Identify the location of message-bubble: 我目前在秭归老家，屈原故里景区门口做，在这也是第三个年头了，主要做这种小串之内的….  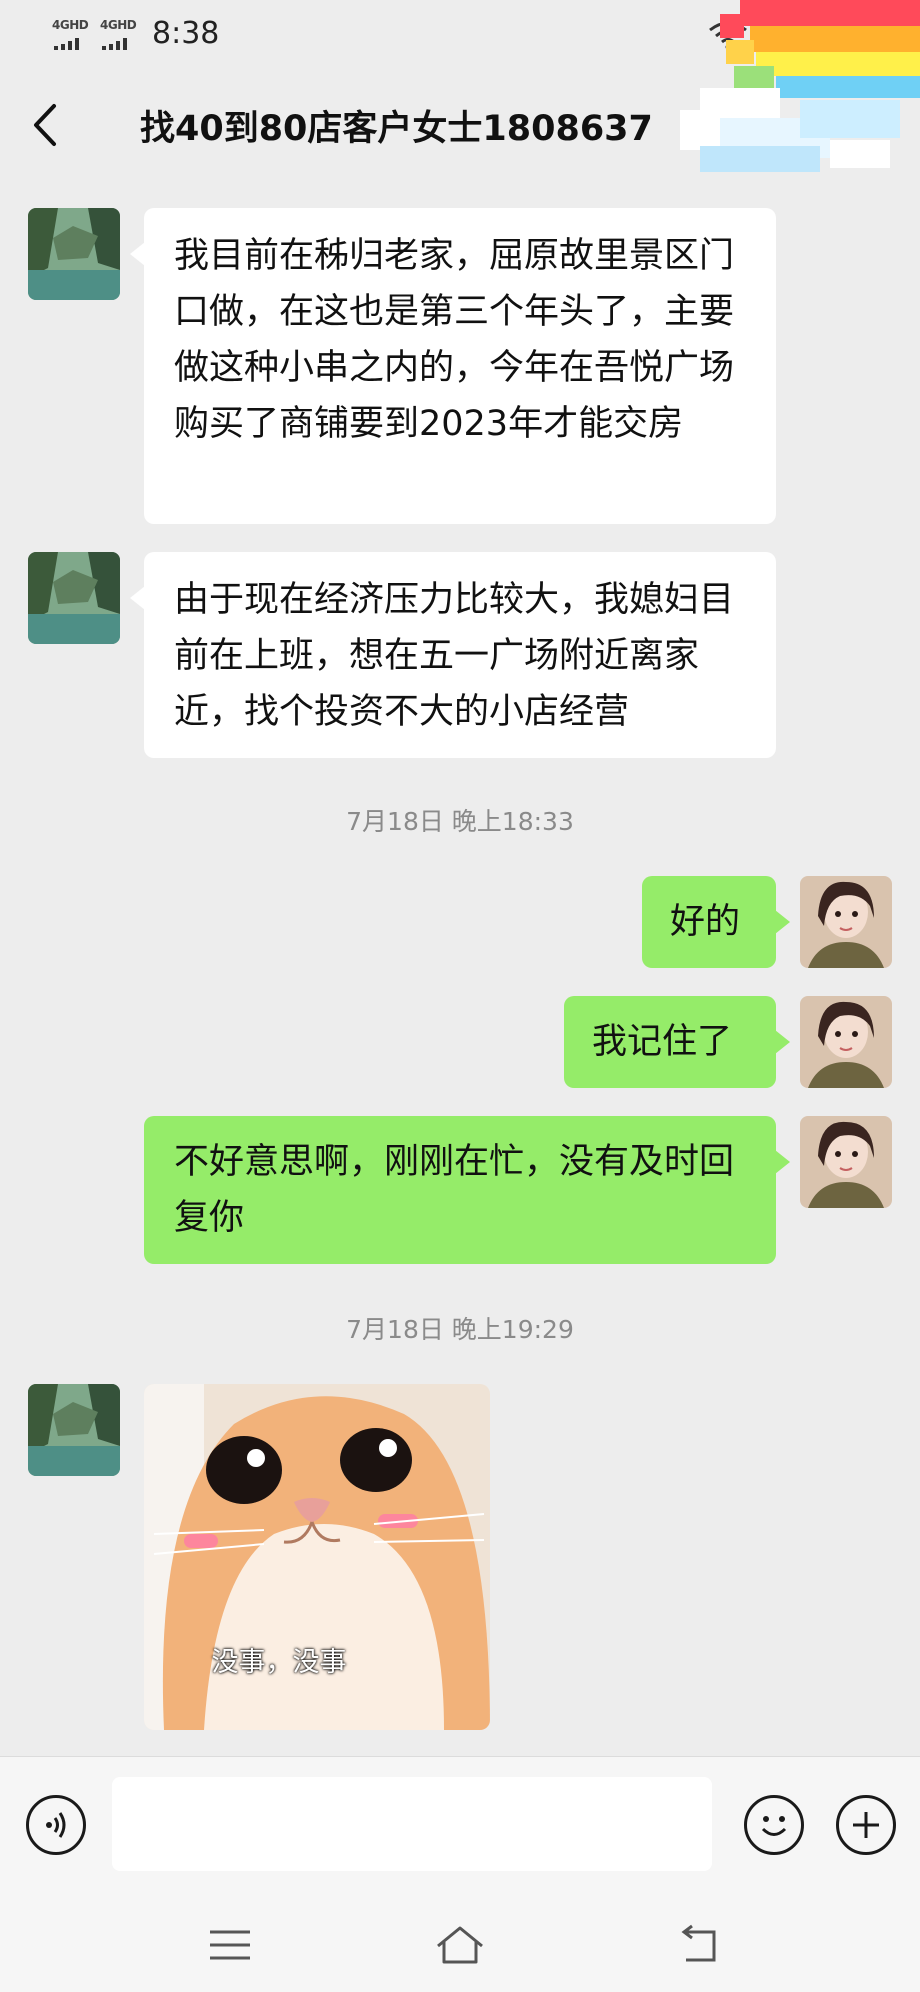
(453, 366).